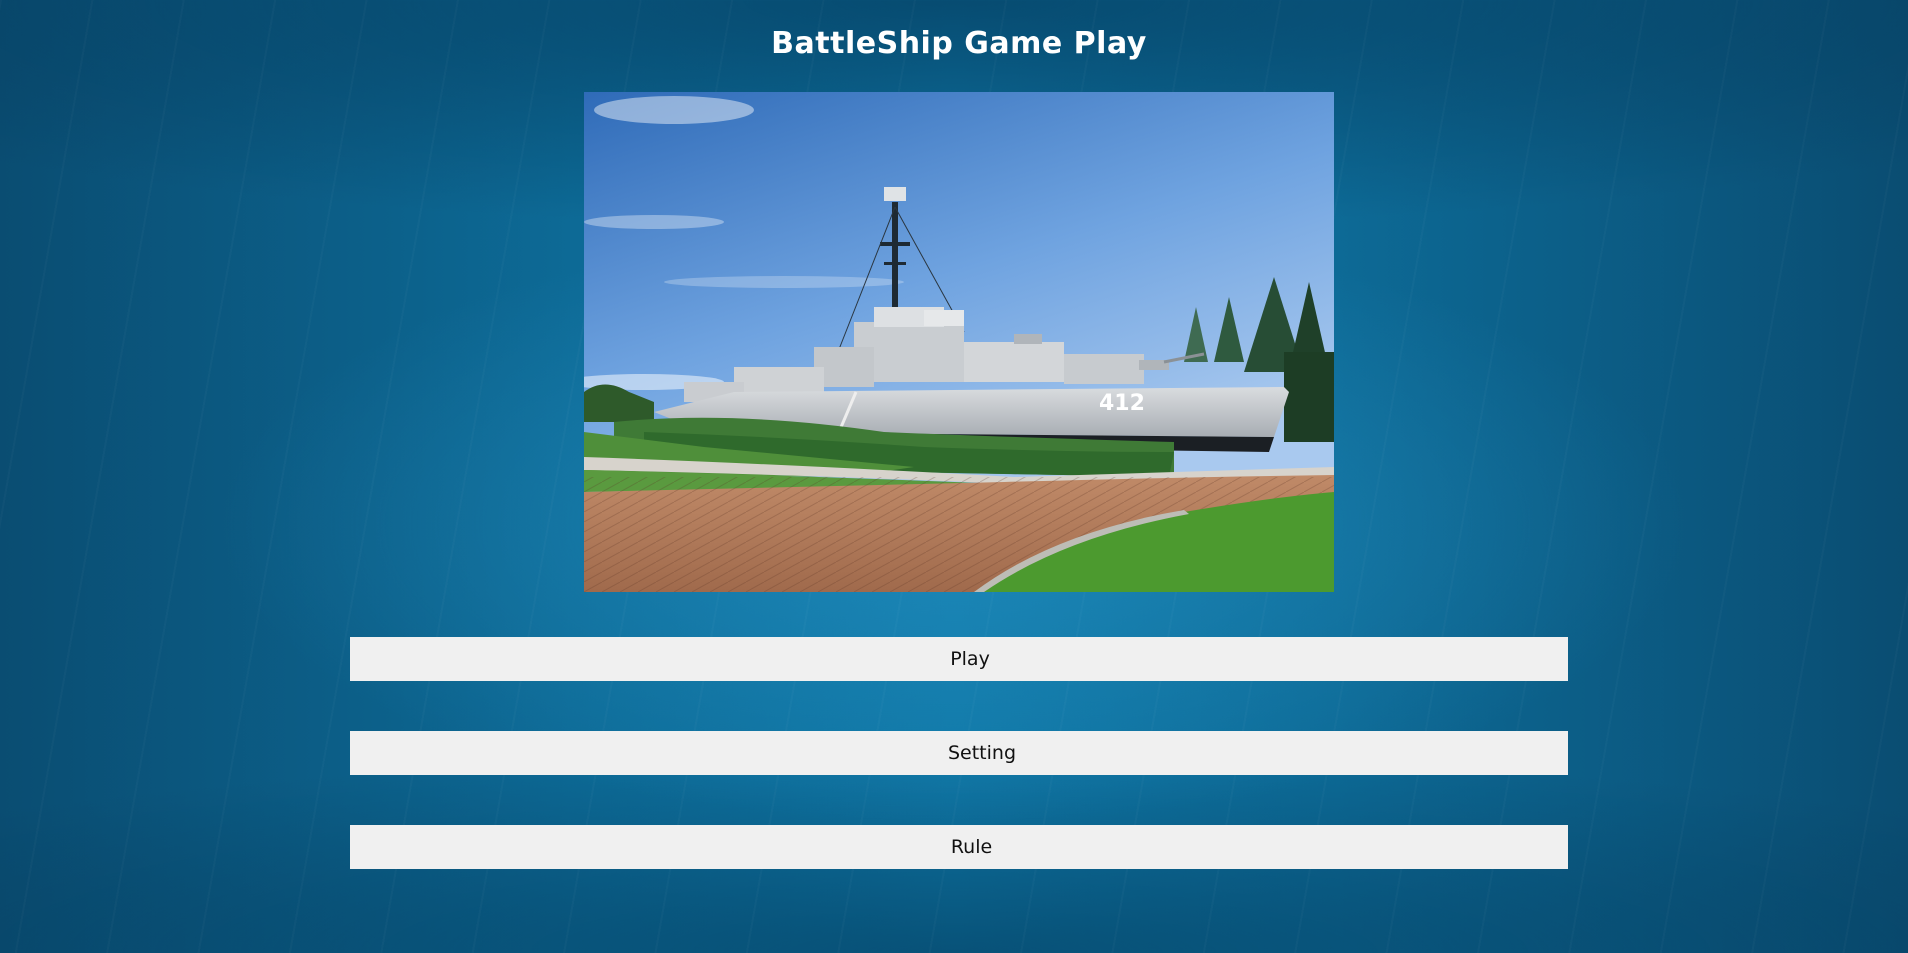  What do you see at coordinates (970, 659) in the screenshot?
I see `play-button-label: Play` at bounding box center [970, 659].